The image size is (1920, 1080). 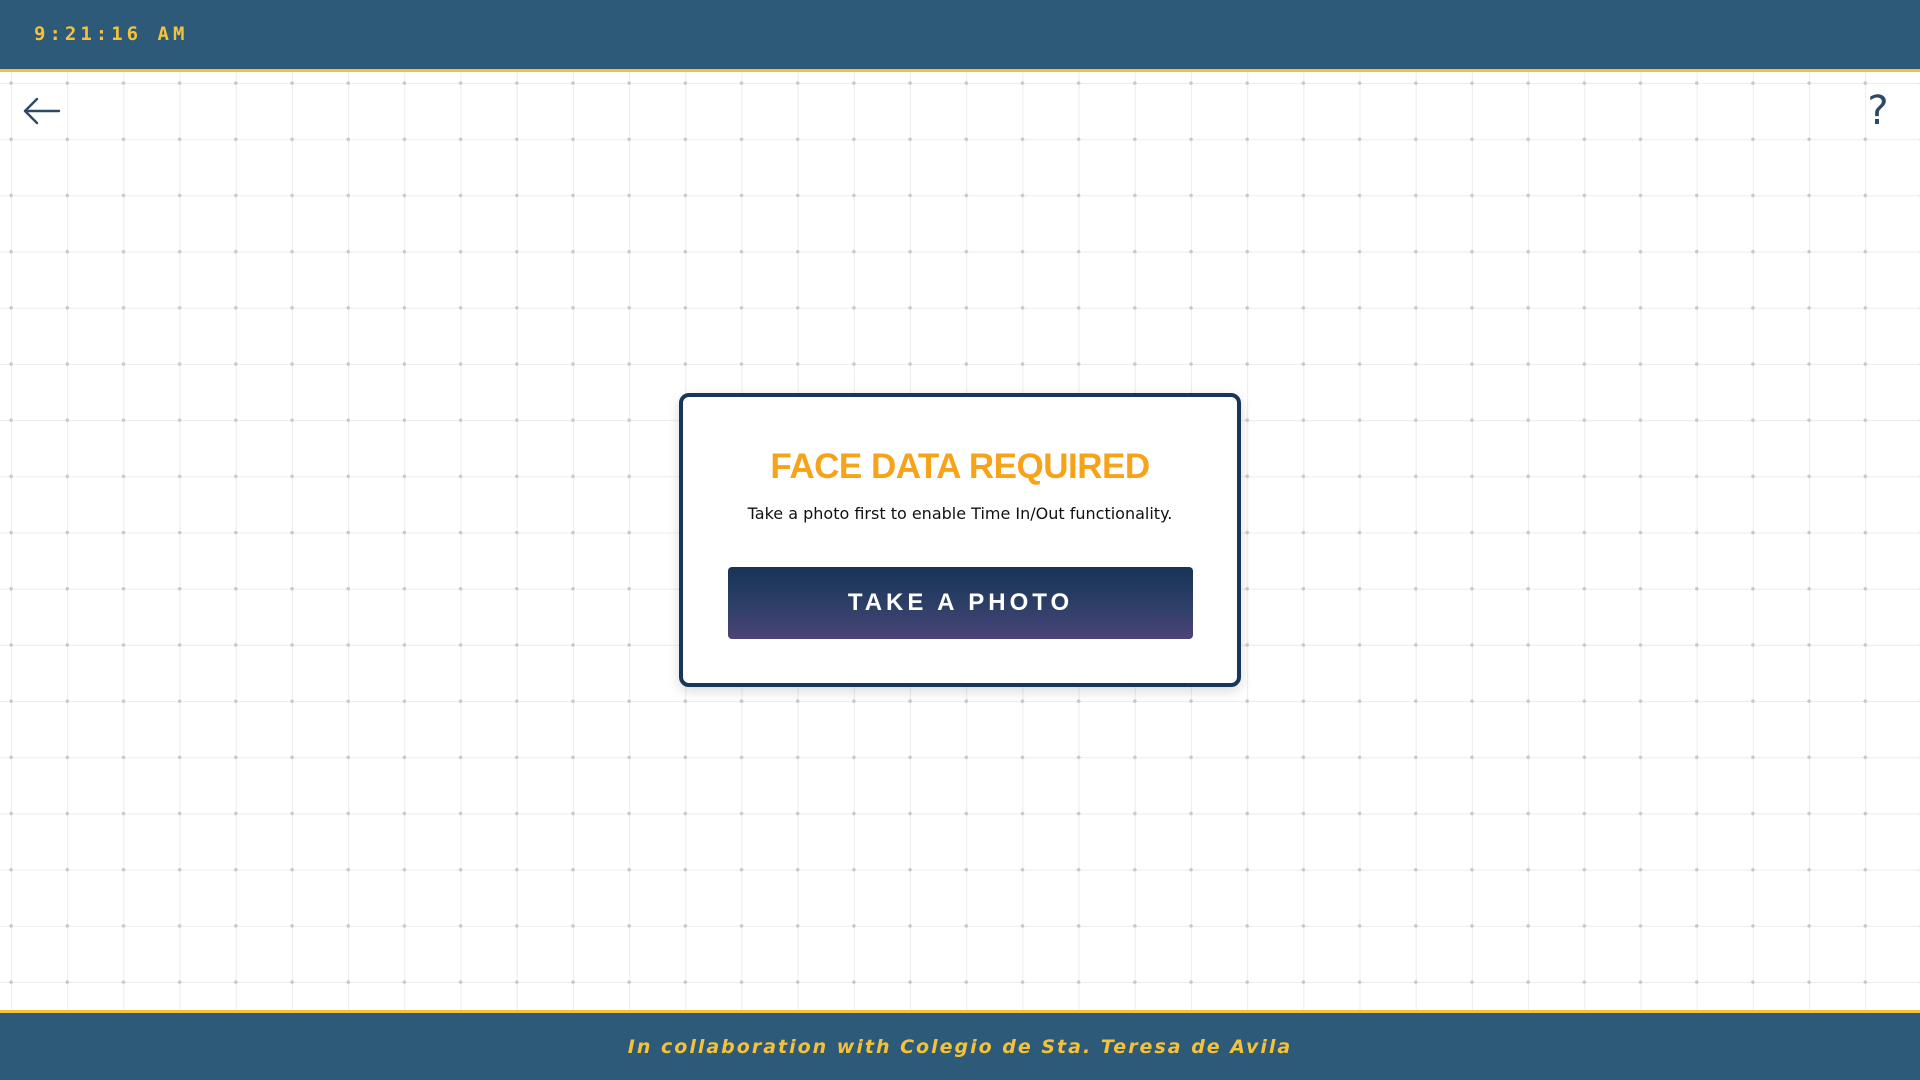 I want to click on arrow-left-icon, so click(x=42, y=111).